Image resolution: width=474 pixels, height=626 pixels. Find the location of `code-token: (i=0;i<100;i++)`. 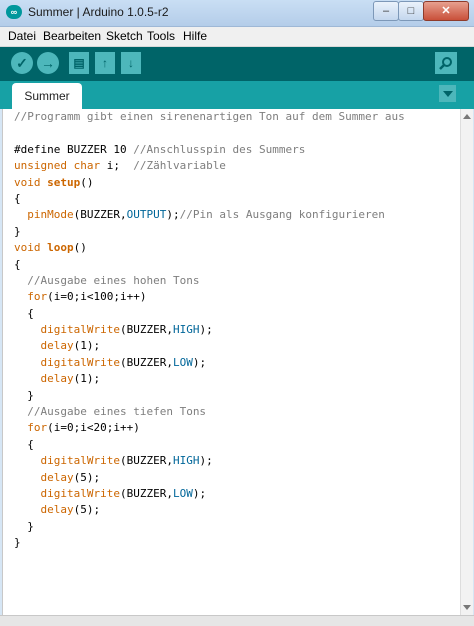

code-token: (i=0;i<100;i++) is located at coordinates (97, 297).